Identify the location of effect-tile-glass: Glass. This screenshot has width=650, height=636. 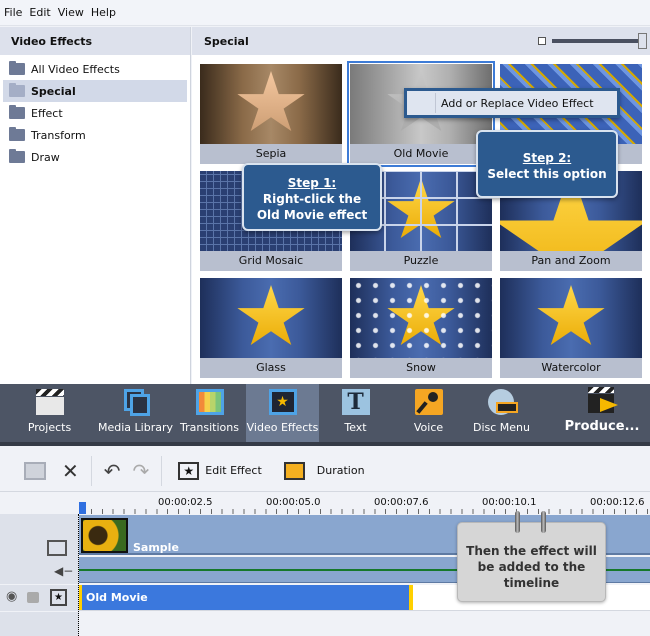
(271, 328).